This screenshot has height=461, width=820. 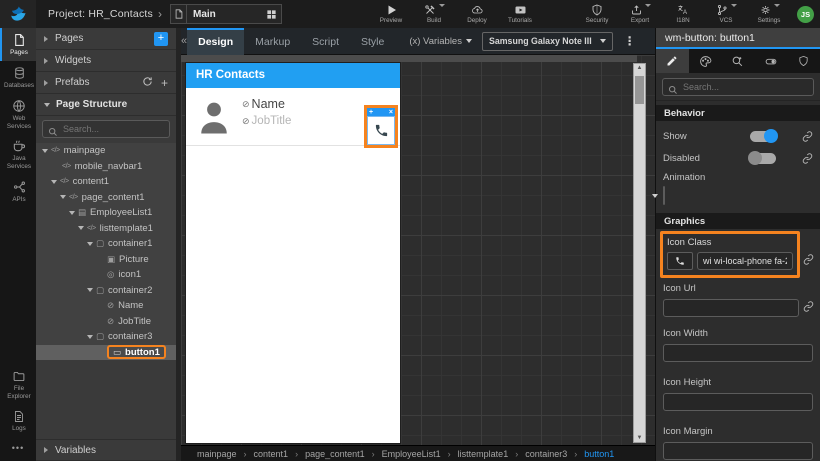 I want to click on preview-button: Preview, so click(x=391, y=14).